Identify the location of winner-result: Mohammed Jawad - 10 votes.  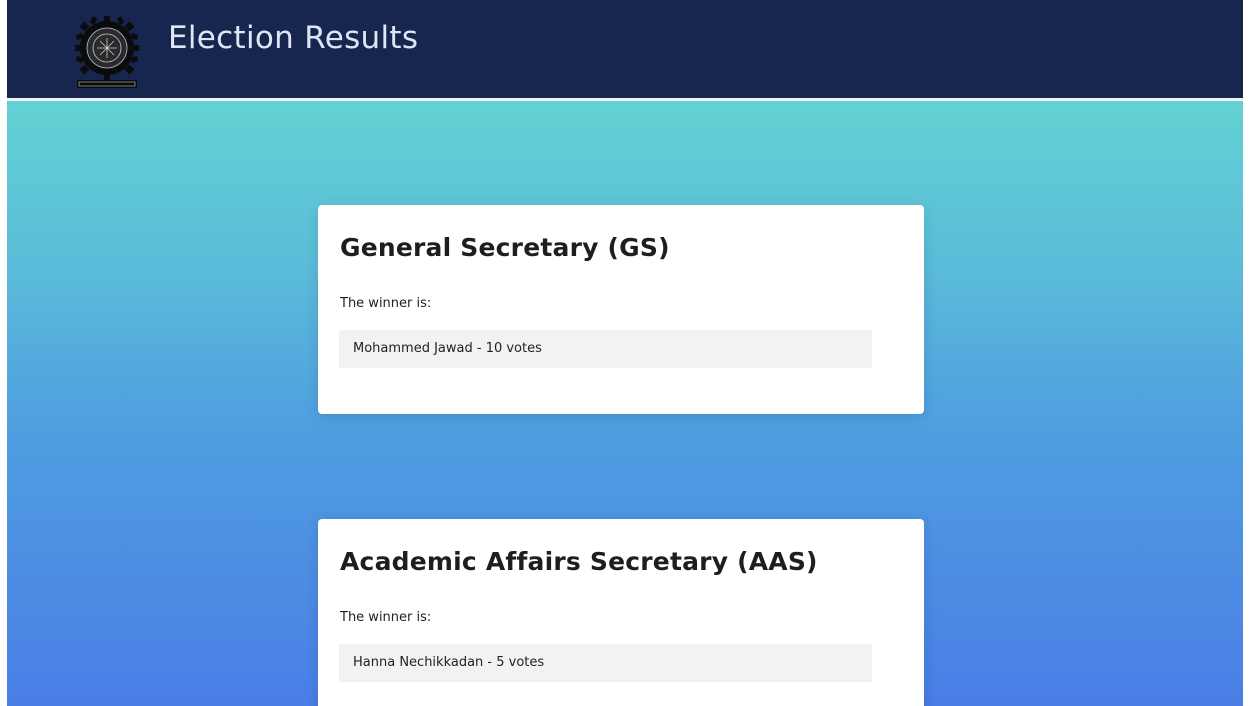
(605, 349).